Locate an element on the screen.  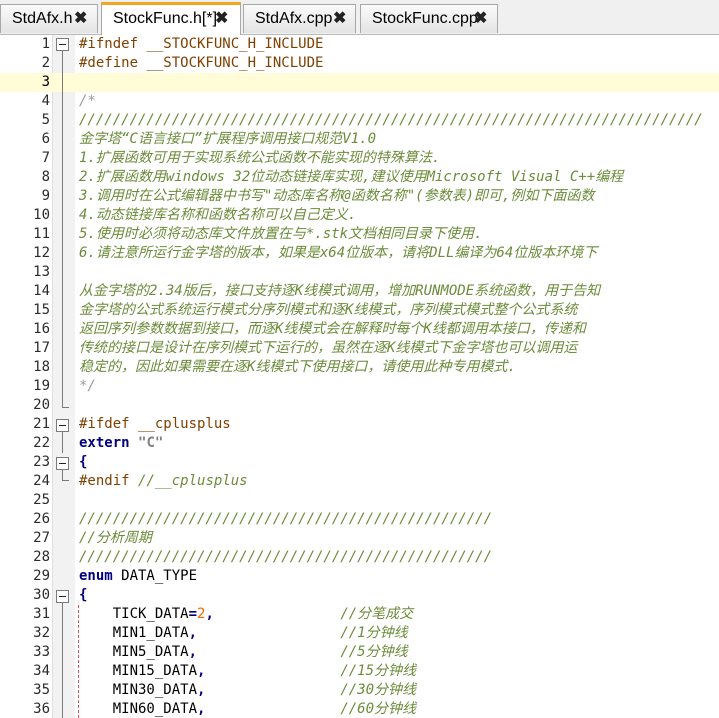
code-token: "C" is located at coordinates (151, 443).